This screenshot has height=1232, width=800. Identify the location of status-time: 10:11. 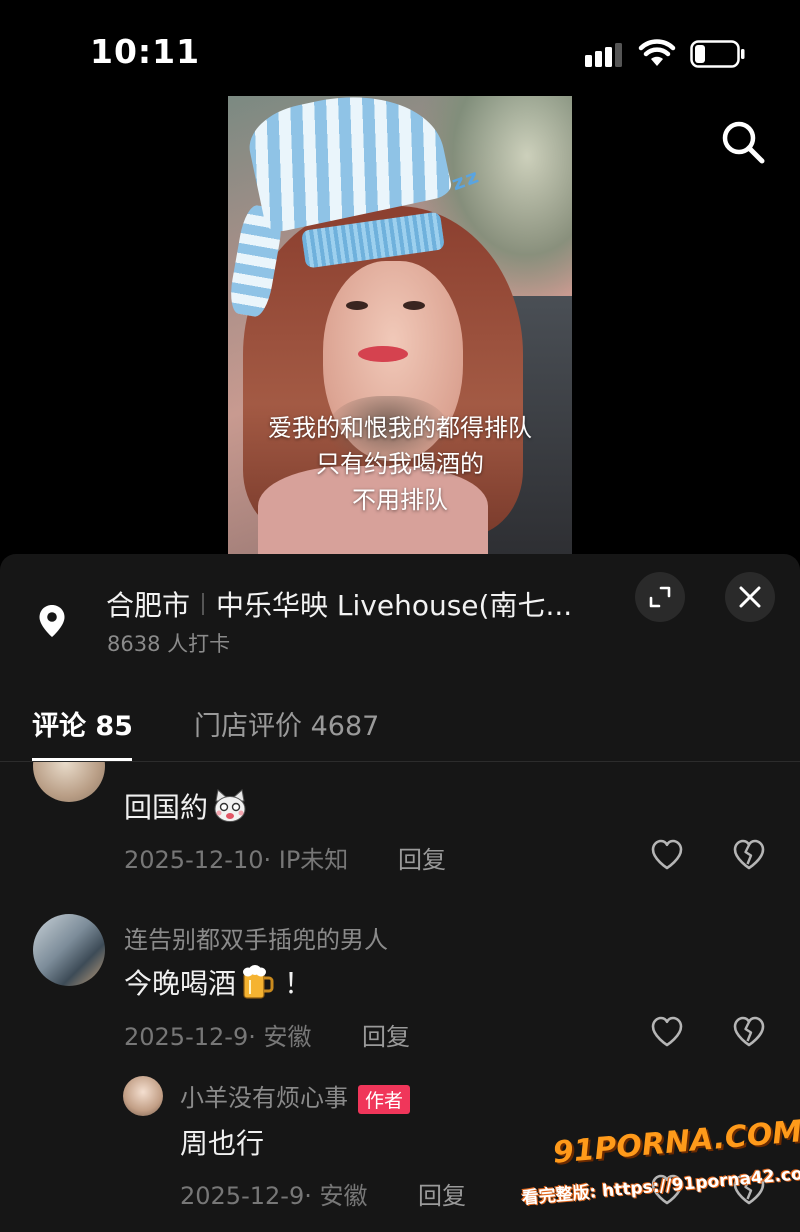
(145, 51).